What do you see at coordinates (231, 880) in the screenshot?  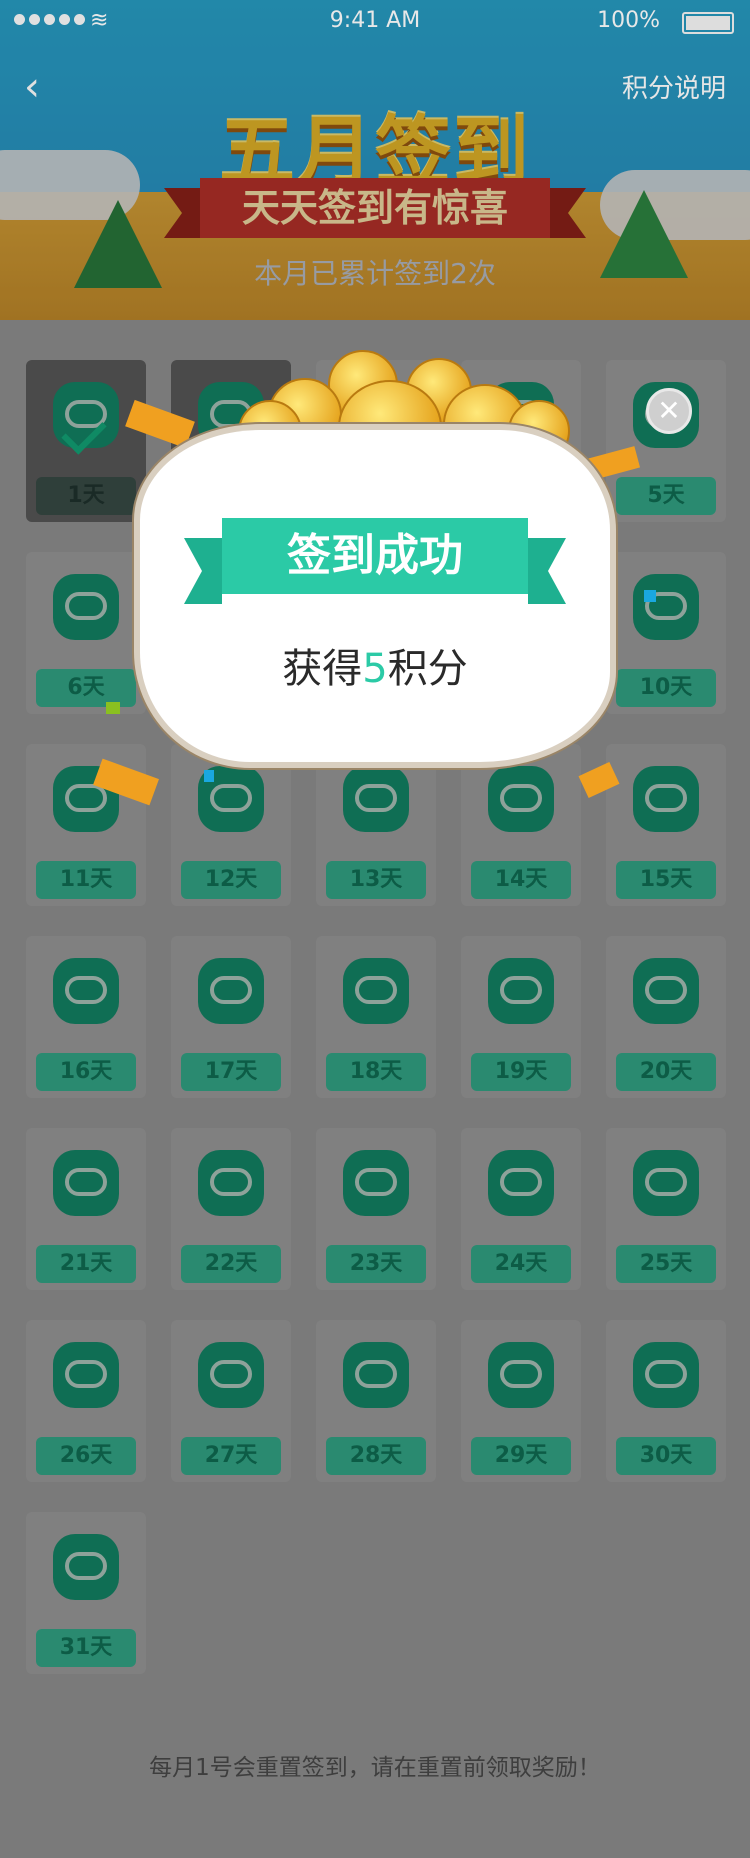 I see `day-label: 12天` at bounding box center [231, 880].